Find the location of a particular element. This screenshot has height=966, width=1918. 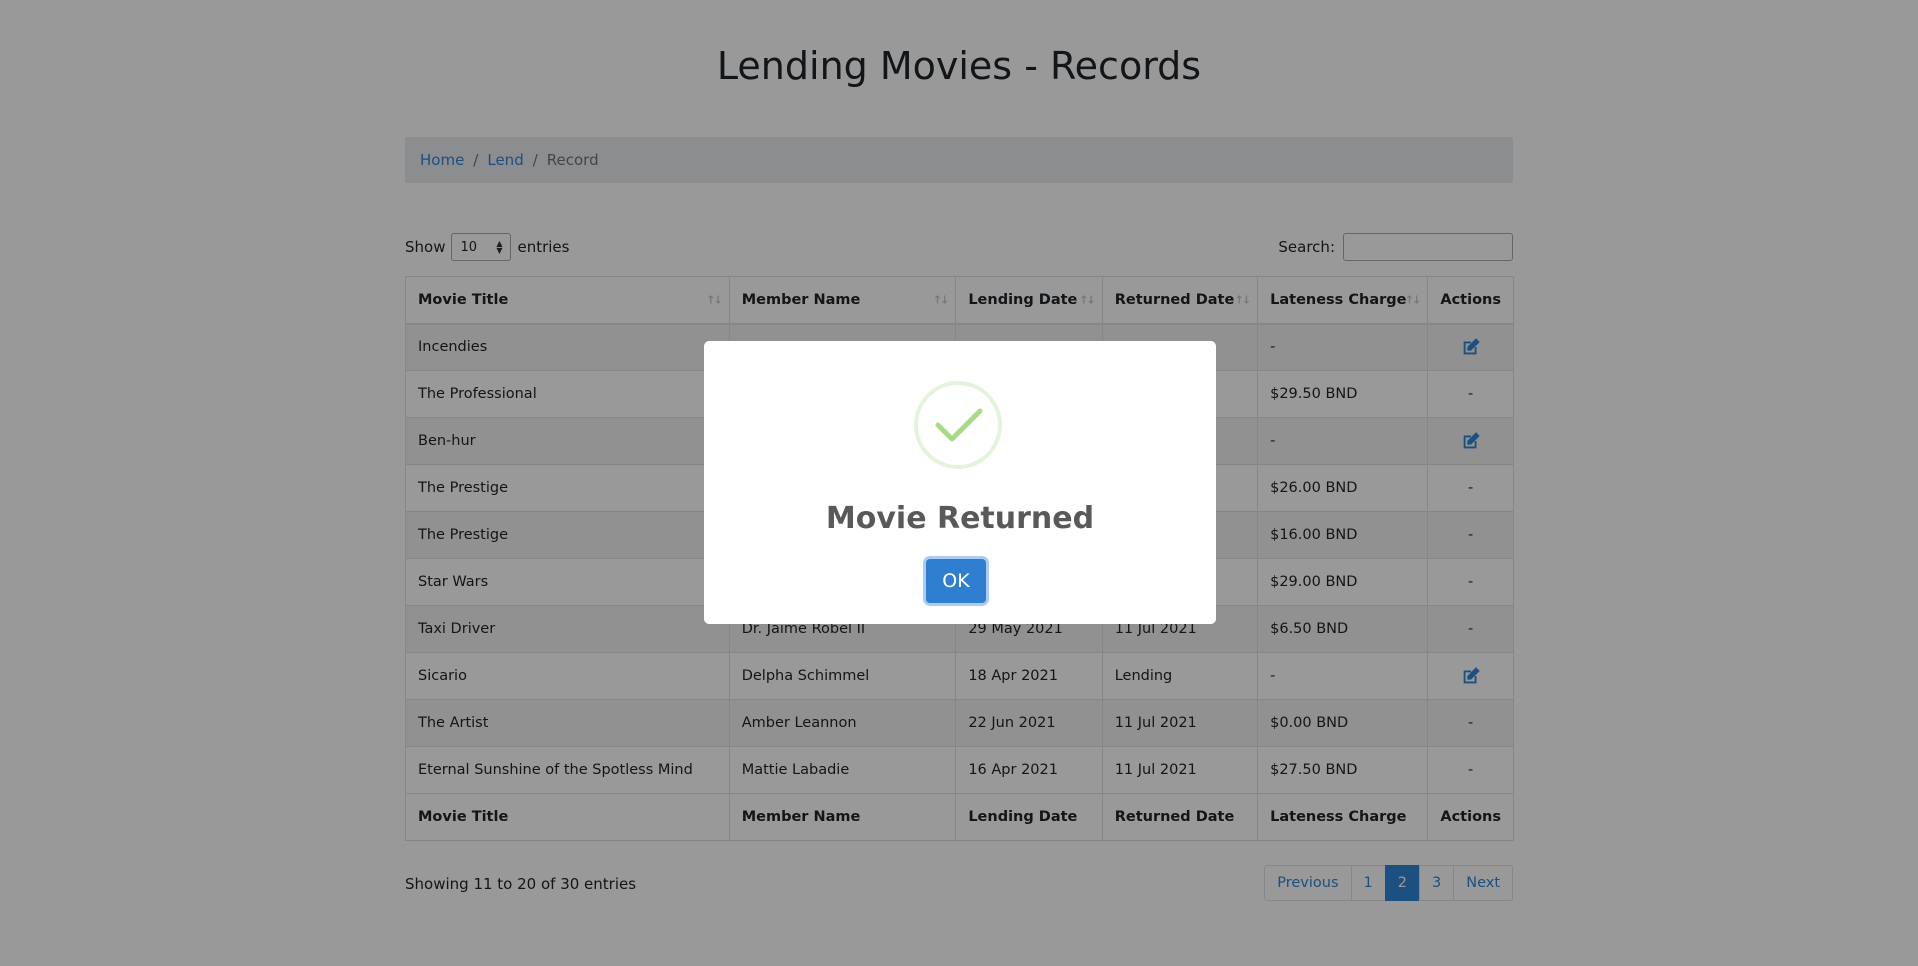

success-dialog: Movie Returned OK is located at coordinates (960, 482).